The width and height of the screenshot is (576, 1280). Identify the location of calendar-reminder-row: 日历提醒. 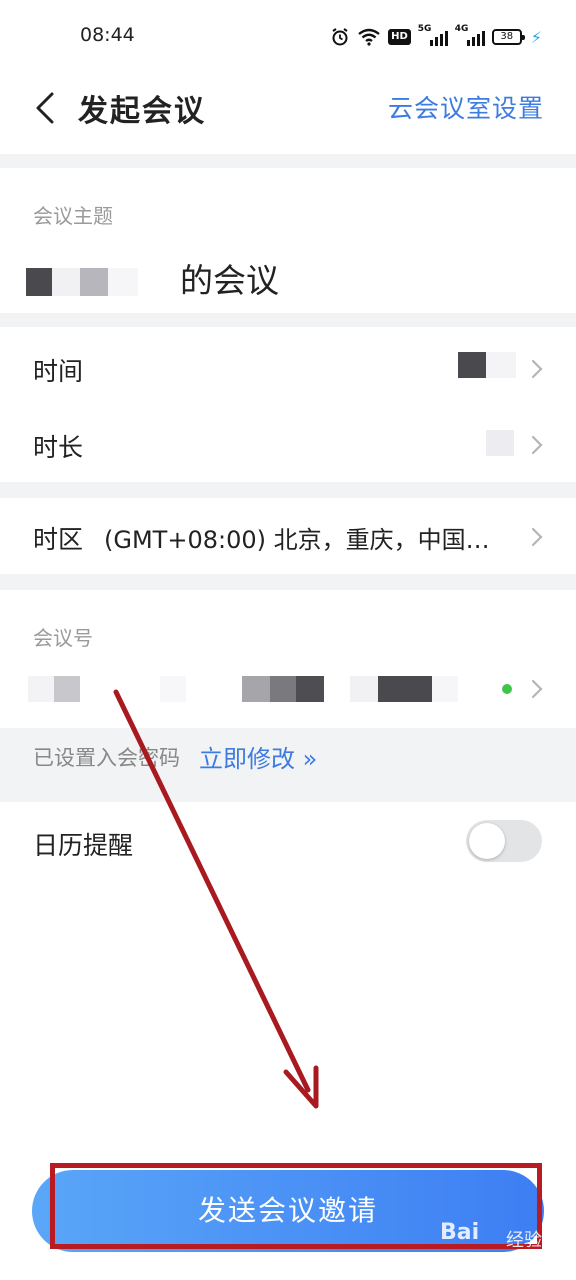
(288, 842).